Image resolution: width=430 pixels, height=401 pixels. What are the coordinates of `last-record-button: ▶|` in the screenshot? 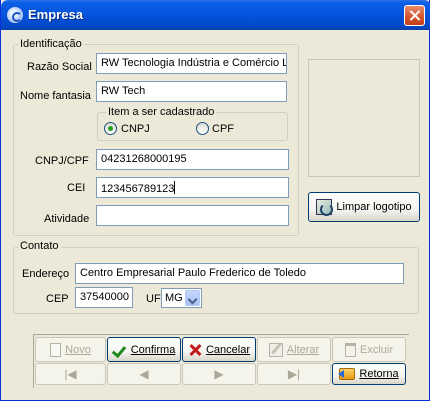 It's located at (294, 374).